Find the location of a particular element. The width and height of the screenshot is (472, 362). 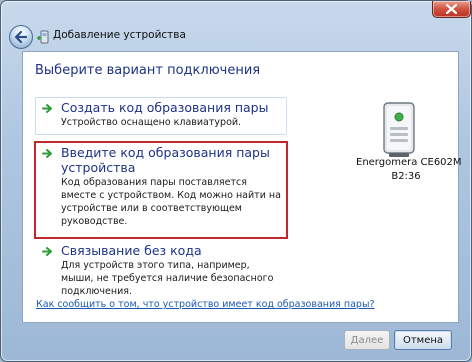

next-button: Далее is located at coordinates (367, 340).